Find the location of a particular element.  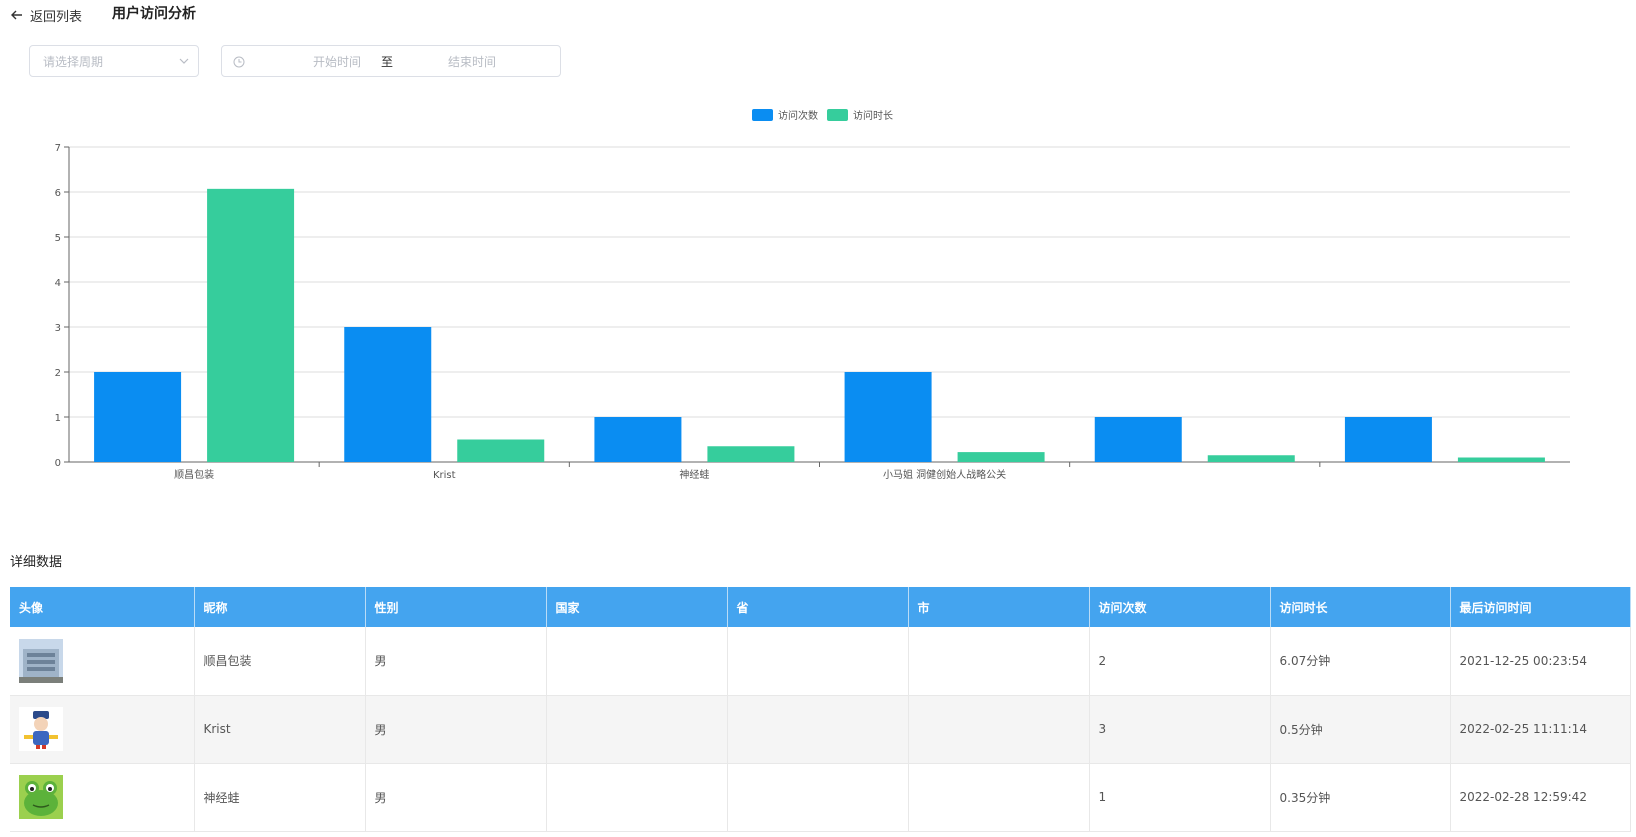

last-visit-cell: 2022-02-28 12:59:42 is located at coordinates (1540, 797).